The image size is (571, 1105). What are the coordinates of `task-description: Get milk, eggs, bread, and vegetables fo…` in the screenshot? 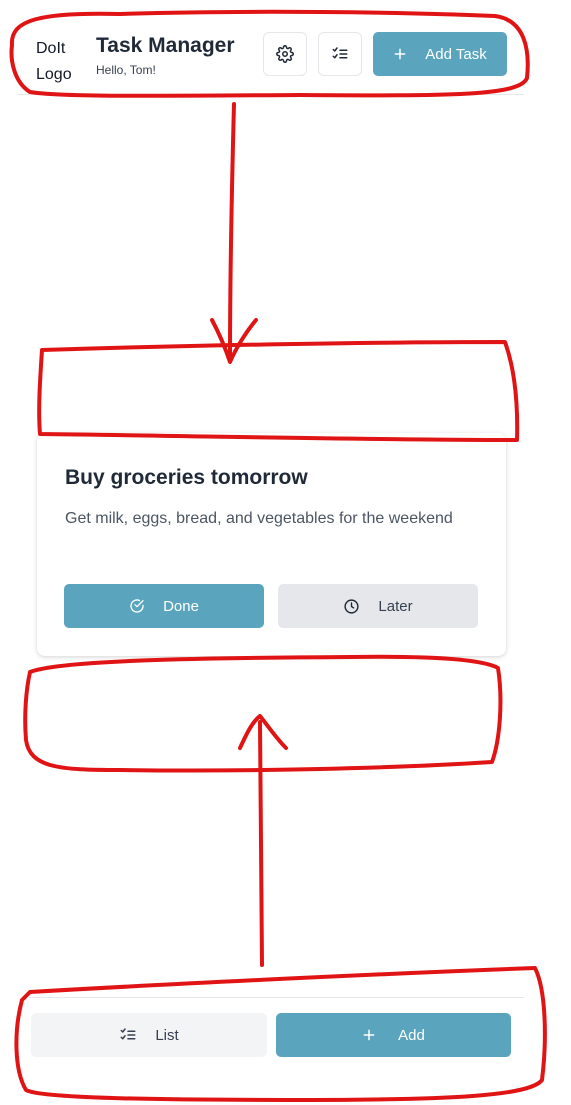 It's located at (259, 518).